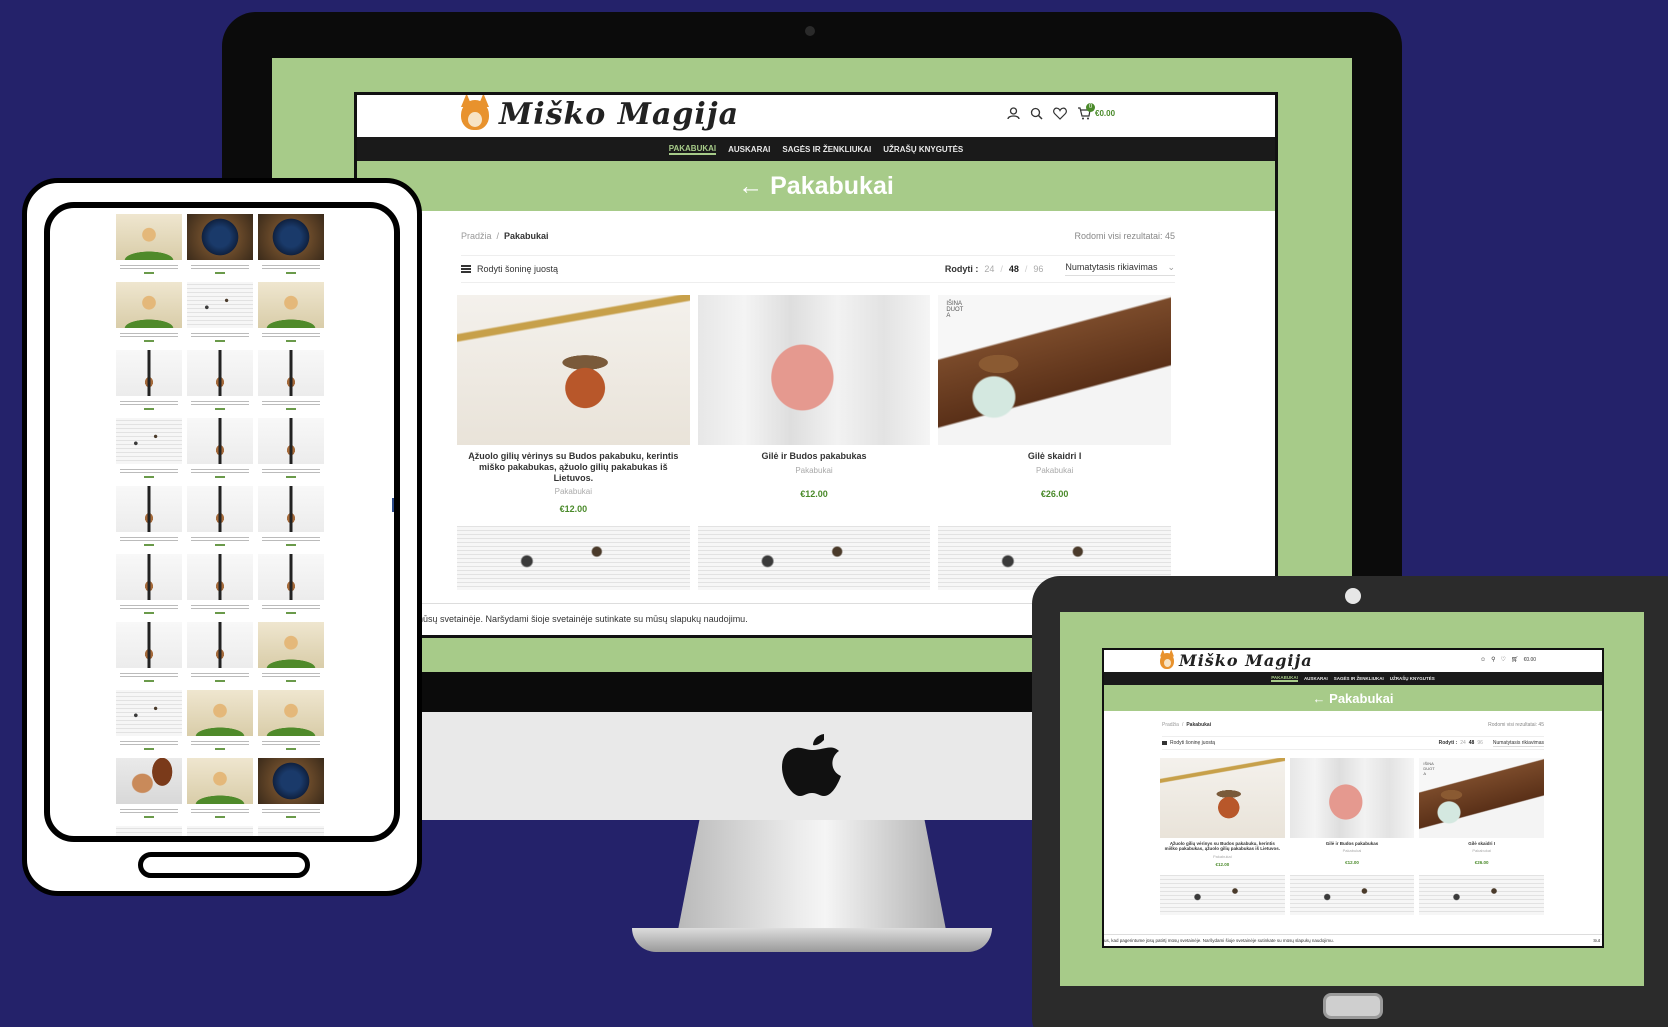  What do you see at coordinates (224, 865) in the screenshot?
I see `phone-home-button` at bounding box center [224, 865].